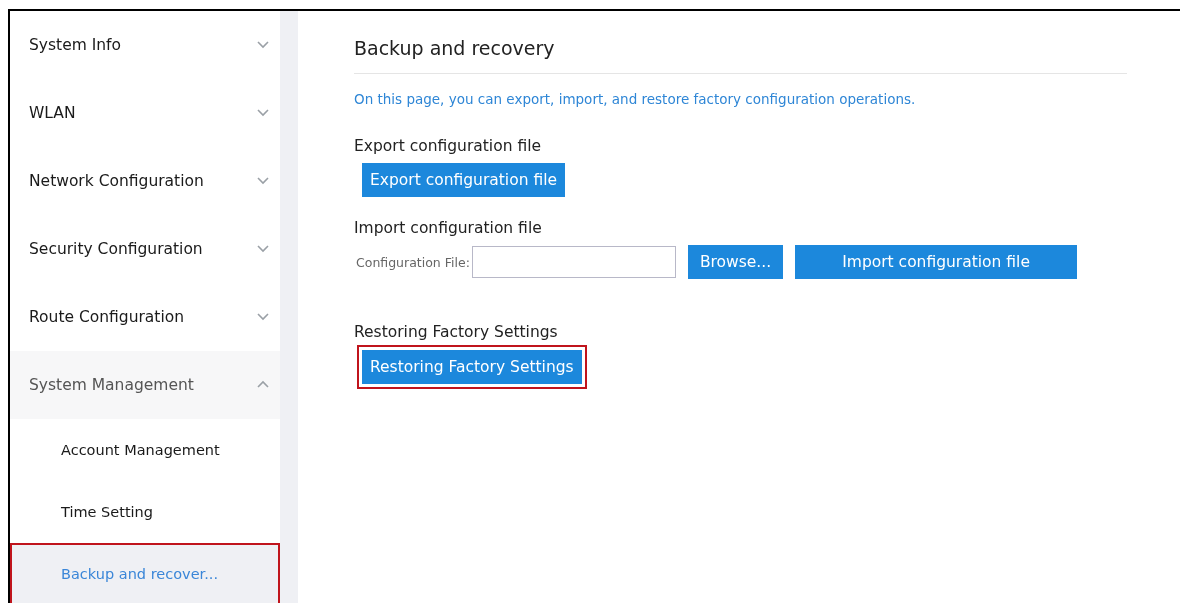 The height and width of the screenshot is (603, 1180). Describe the element at coordinates (145, 248) in the screenshot. I see `nav-item: Security Configuration` at that location.